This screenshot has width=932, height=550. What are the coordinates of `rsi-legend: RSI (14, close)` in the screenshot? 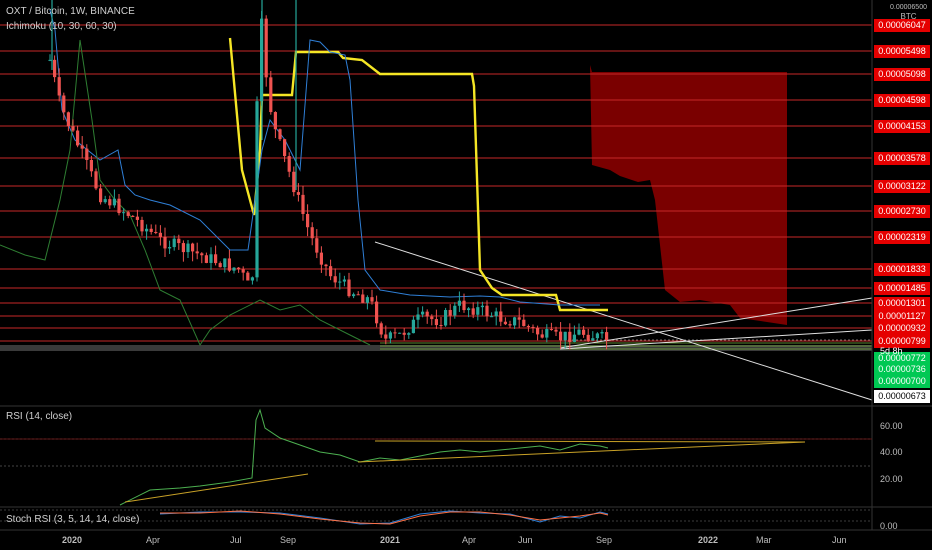 It's located at (39, 416).